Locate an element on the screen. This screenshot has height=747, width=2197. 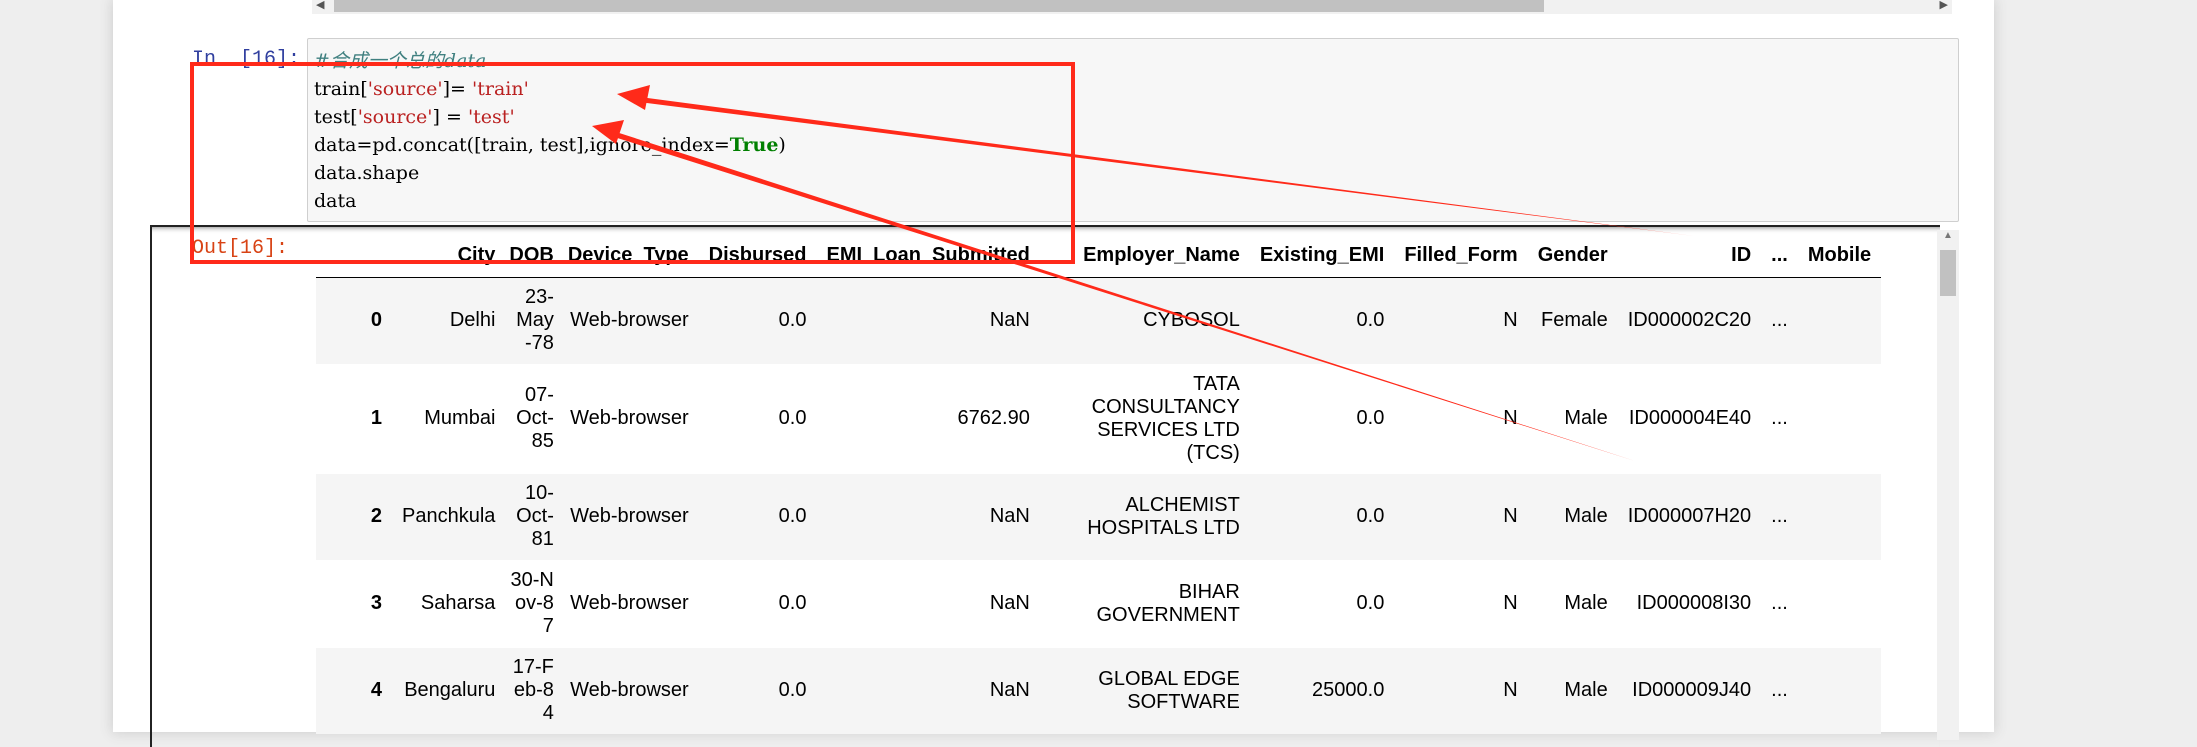
column-header: Existing_EMI is located at coordinates (1322, 255).